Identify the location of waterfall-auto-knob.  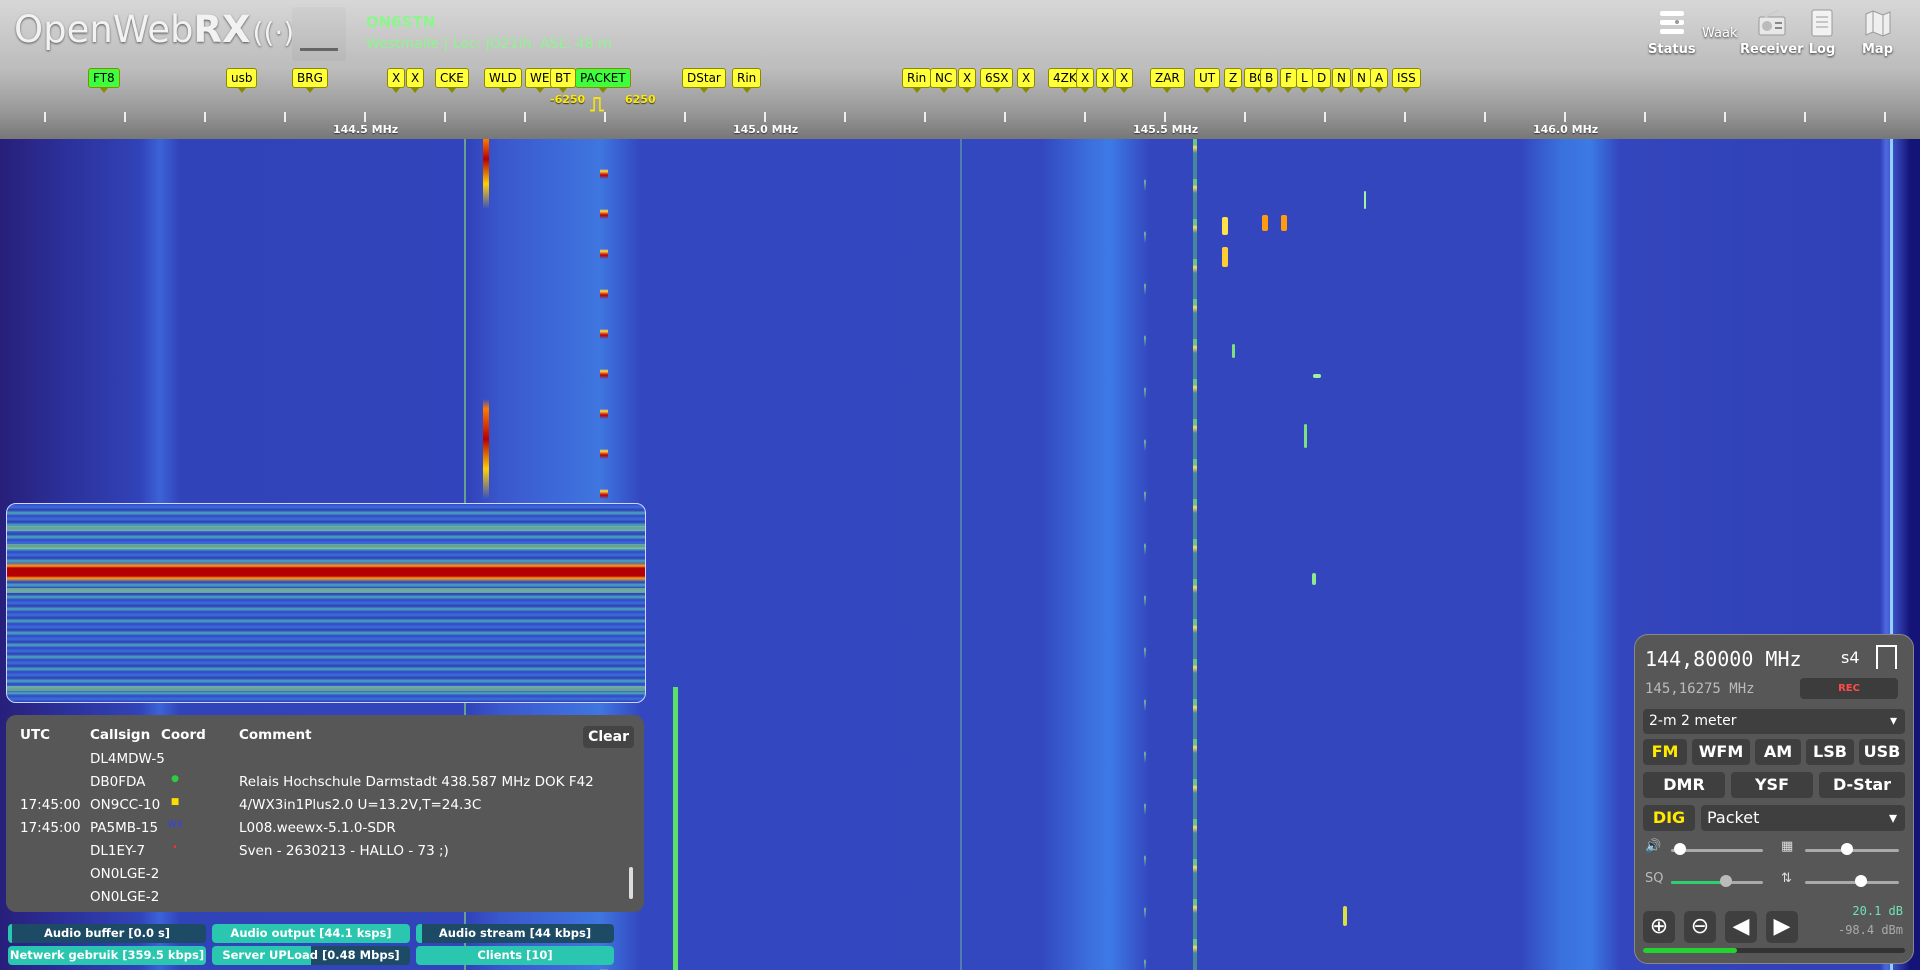
(1847, 849).